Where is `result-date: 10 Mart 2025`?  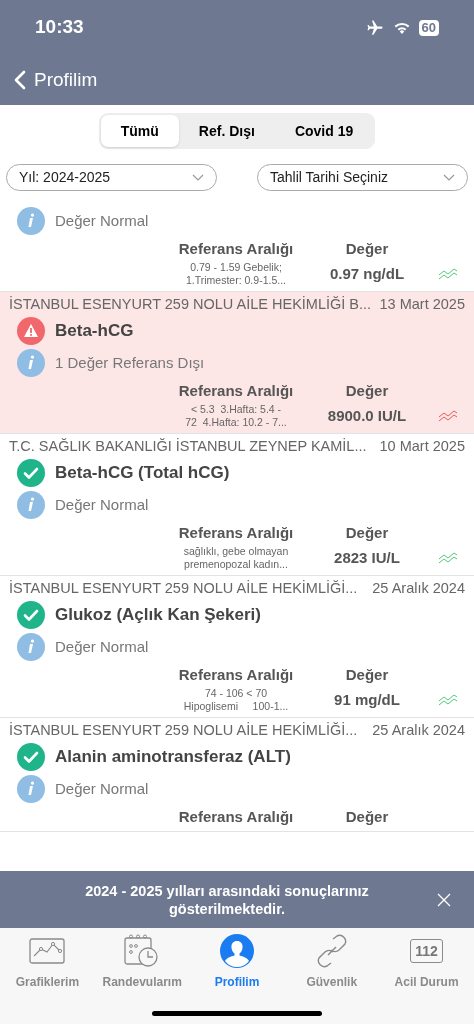
result-date: 10 Mart 2025 is located at coordinates (422, 446).